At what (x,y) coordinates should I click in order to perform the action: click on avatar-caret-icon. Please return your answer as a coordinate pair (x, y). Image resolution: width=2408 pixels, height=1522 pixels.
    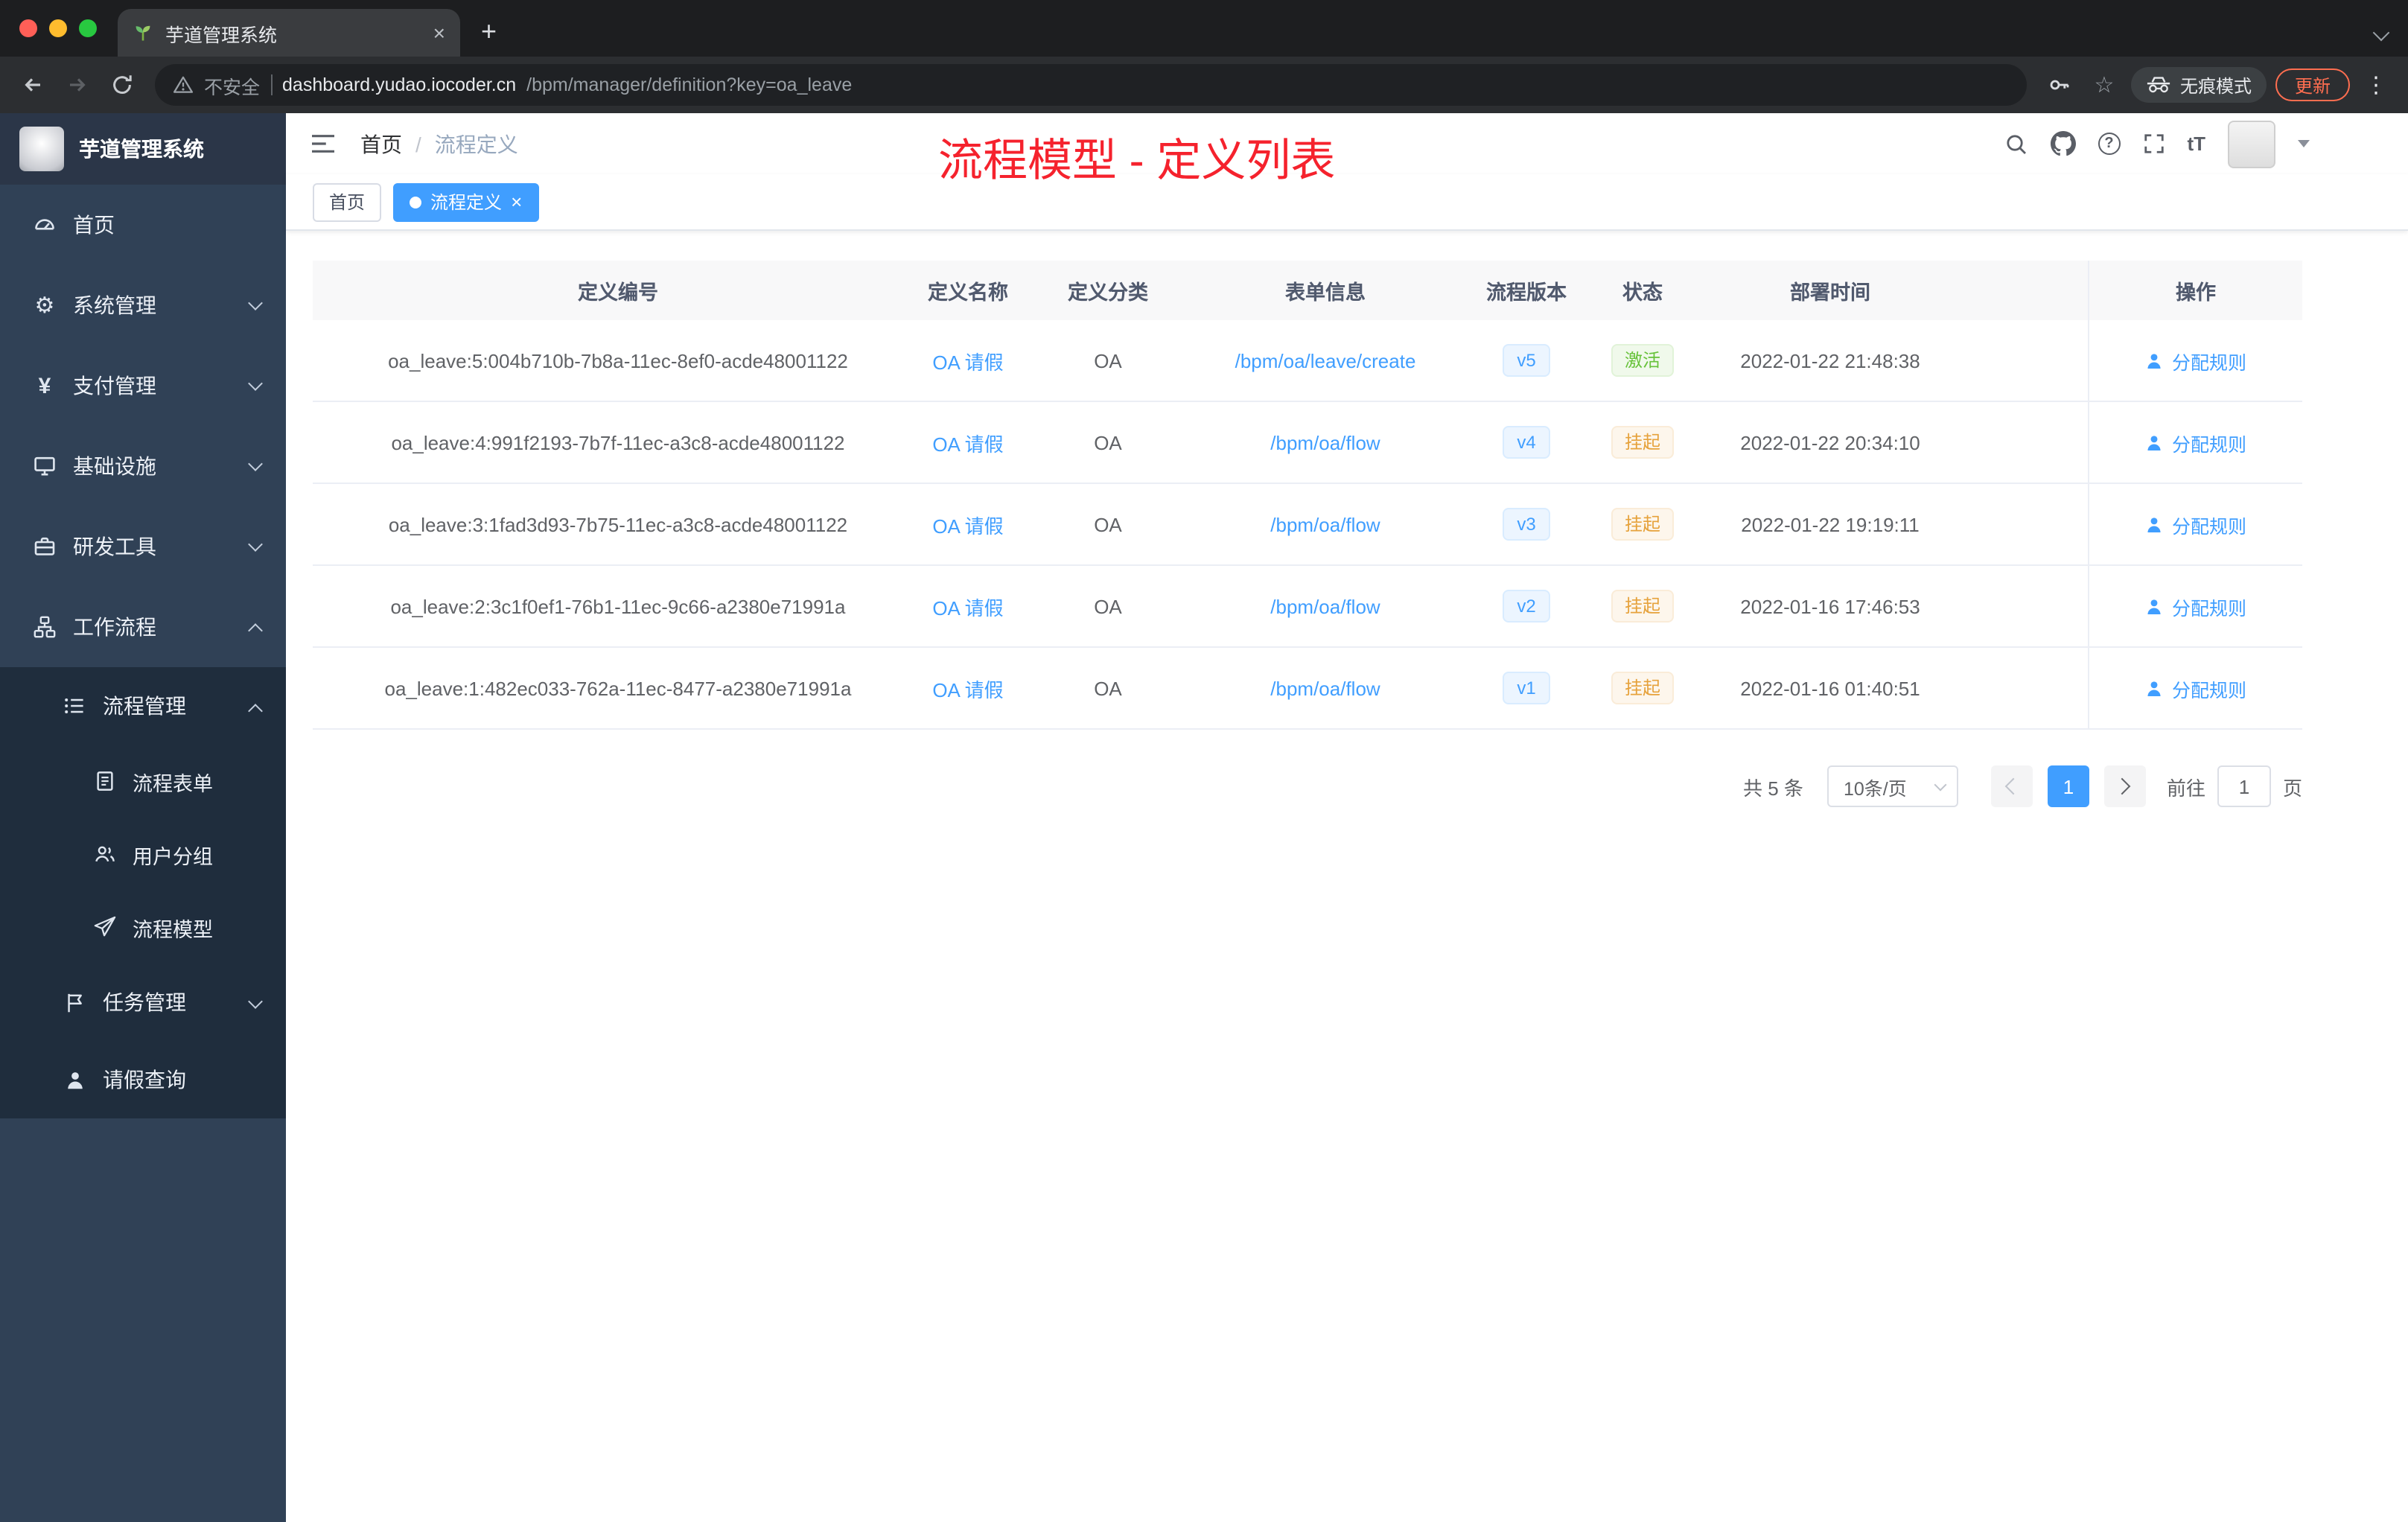
    Looking at the image, I should click on (2304, 143).